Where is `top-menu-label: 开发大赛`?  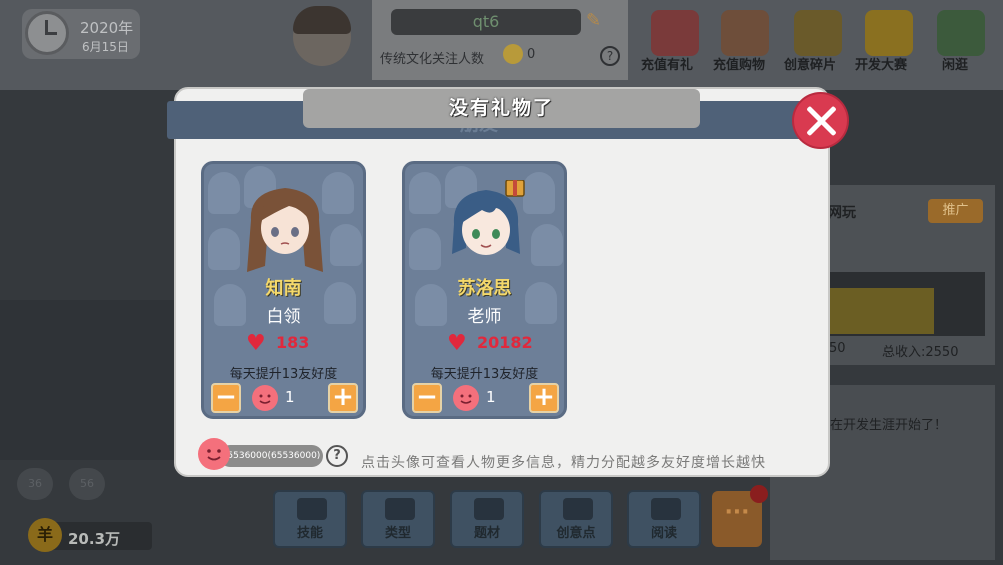 top-menu-label: 开发大赛 is located at coordinates (881, 63).